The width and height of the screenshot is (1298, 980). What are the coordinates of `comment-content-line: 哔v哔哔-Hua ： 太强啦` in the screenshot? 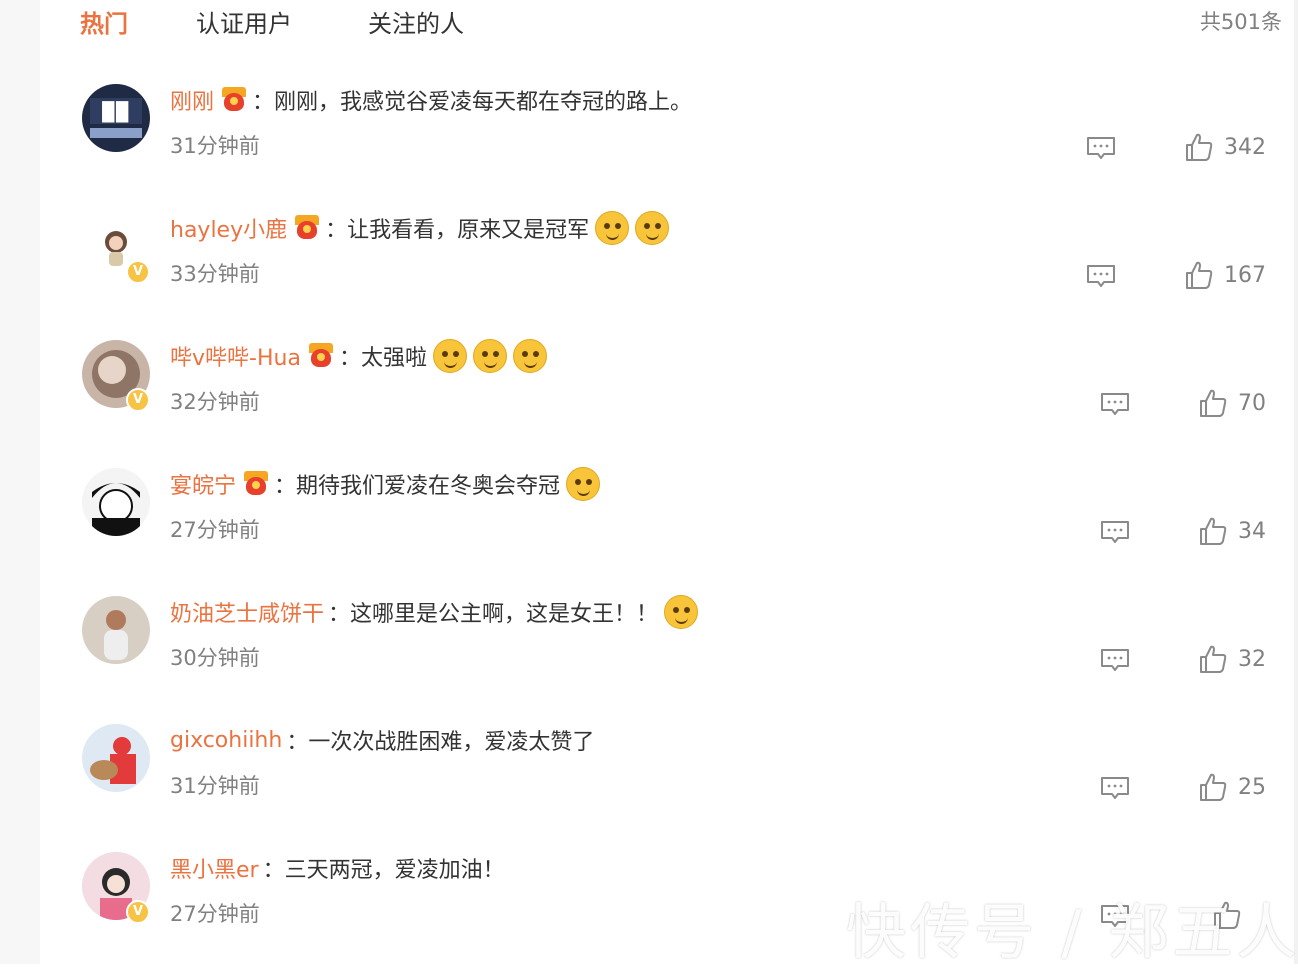 It's located at (358, 356).